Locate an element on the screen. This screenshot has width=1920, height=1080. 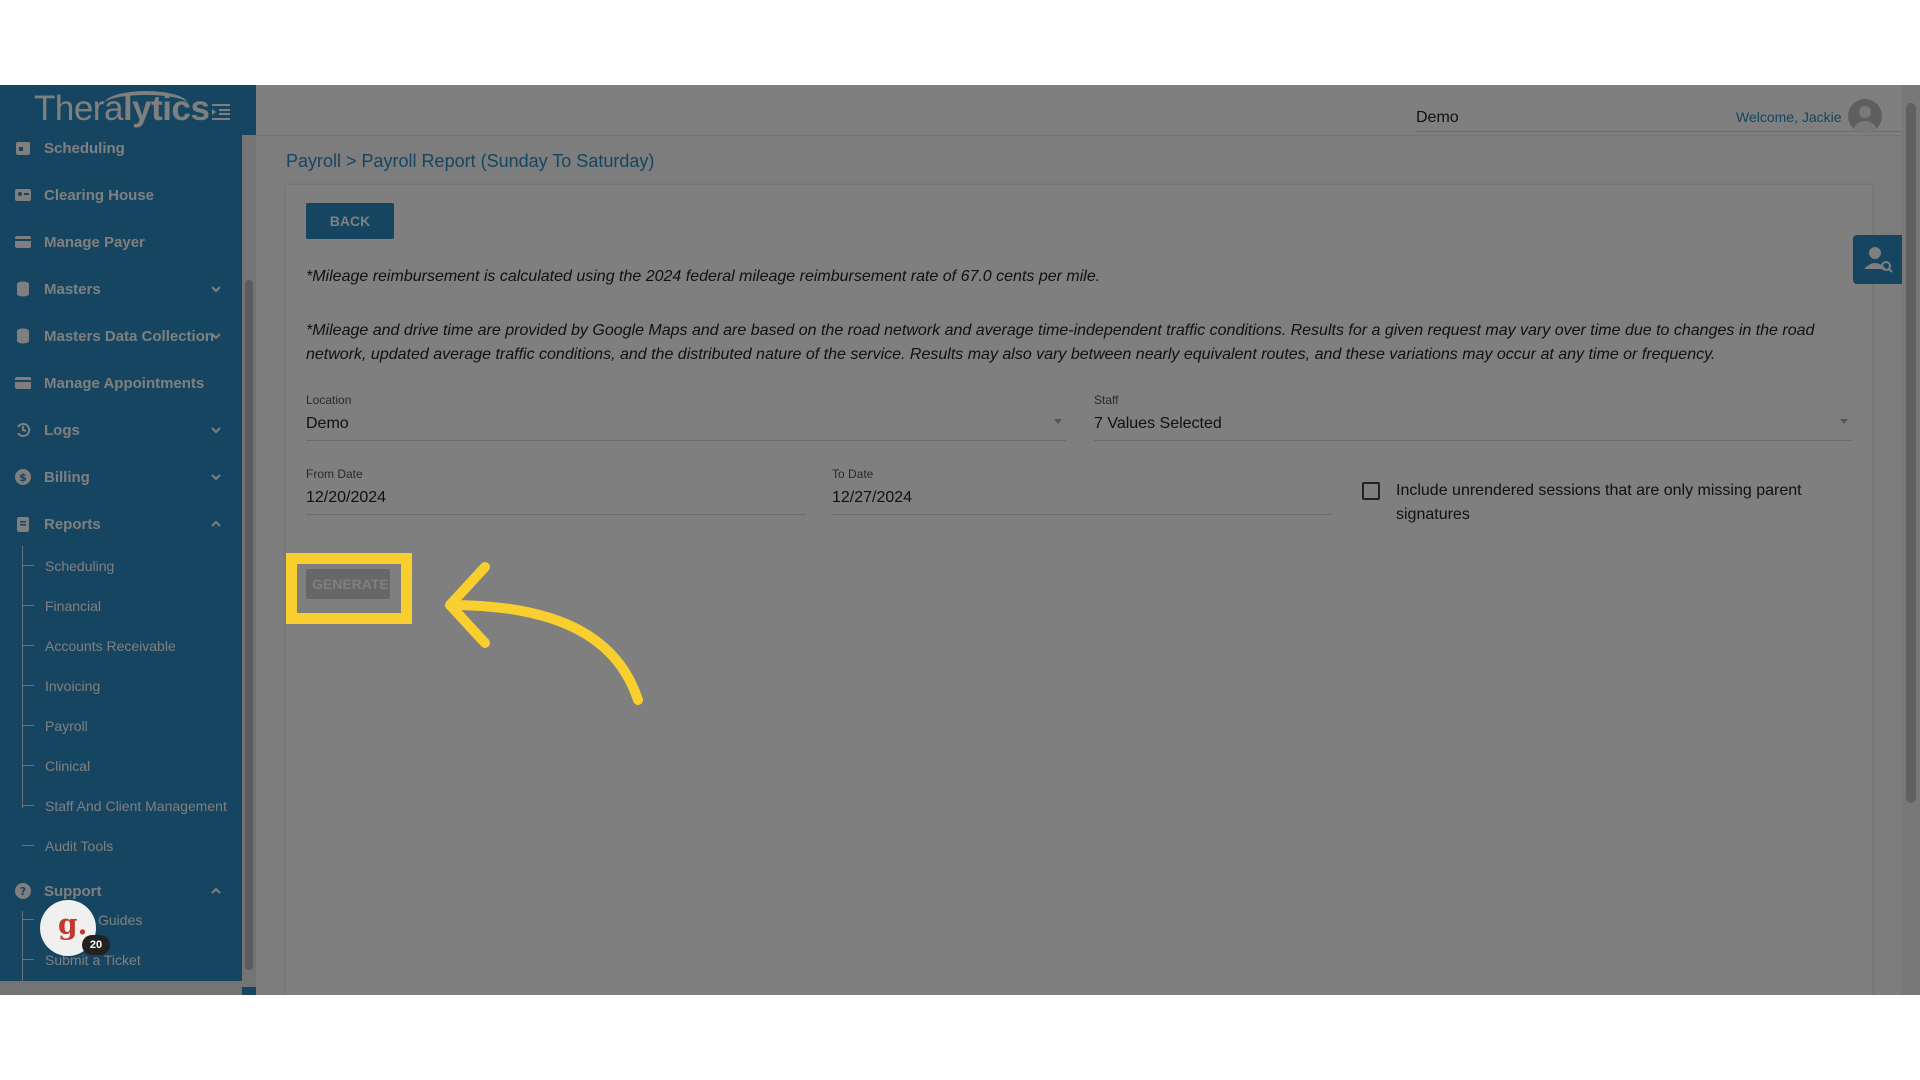
sidebar-item-label: Masters Data Collection is located at coordinates (129, 336).